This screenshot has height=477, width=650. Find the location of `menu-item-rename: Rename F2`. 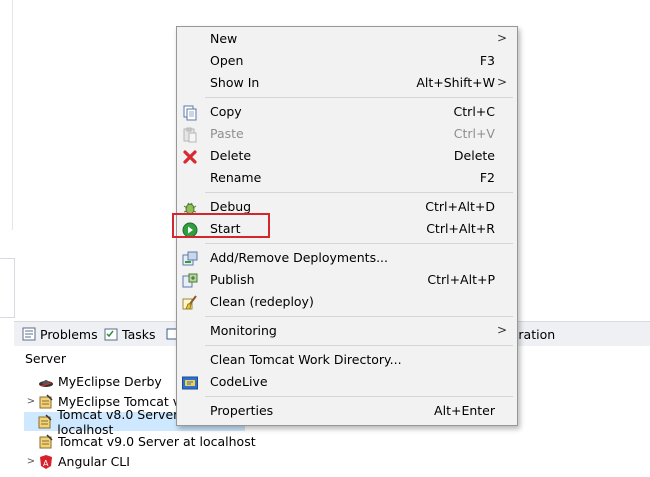

menu-item-rename: Rename F2 is located at coordinates (347, 178).